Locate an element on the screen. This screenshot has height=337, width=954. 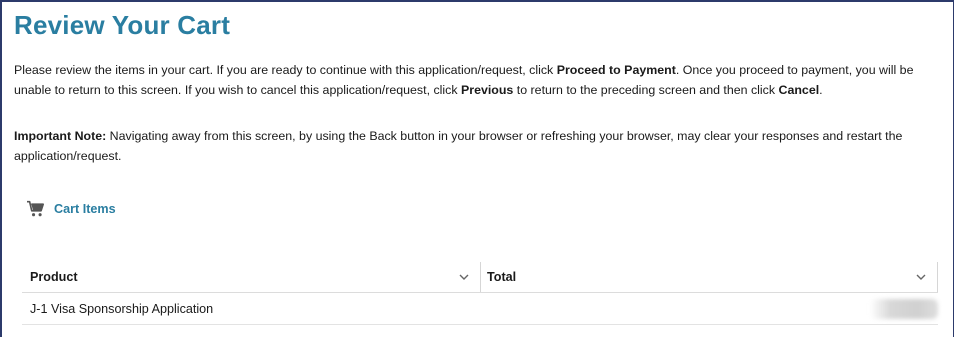
intro-text-4: . is located at coordinates (821, 90).